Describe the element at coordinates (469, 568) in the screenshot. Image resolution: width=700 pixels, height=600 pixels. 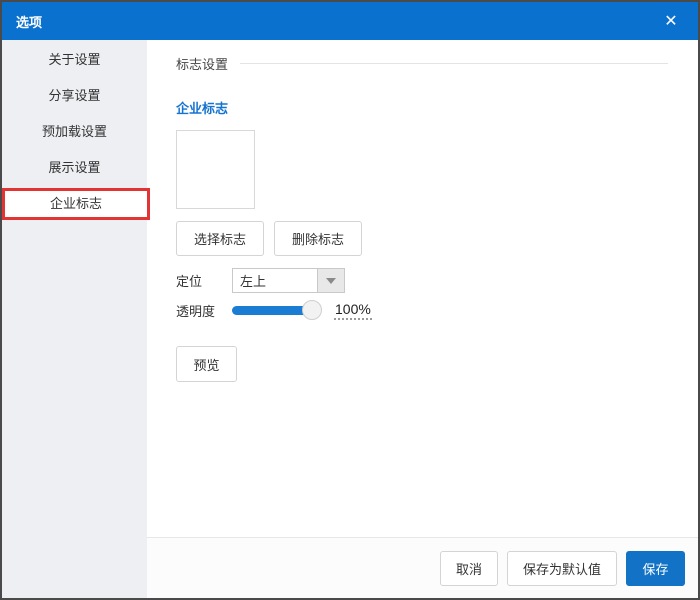
I see `cancel-button: 取消` at that location.